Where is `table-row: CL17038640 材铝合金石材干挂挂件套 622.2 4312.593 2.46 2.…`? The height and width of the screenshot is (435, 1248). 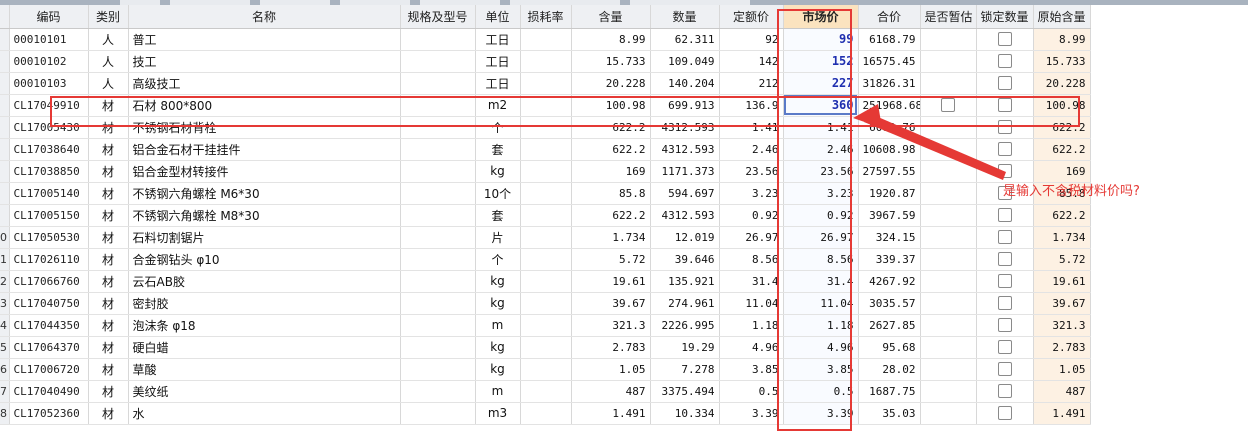 table-row: CL17038640 材铝合金石材干挂挂件套 622.2 4312.593 2.46 2.… is located at coordinates (545, 149).